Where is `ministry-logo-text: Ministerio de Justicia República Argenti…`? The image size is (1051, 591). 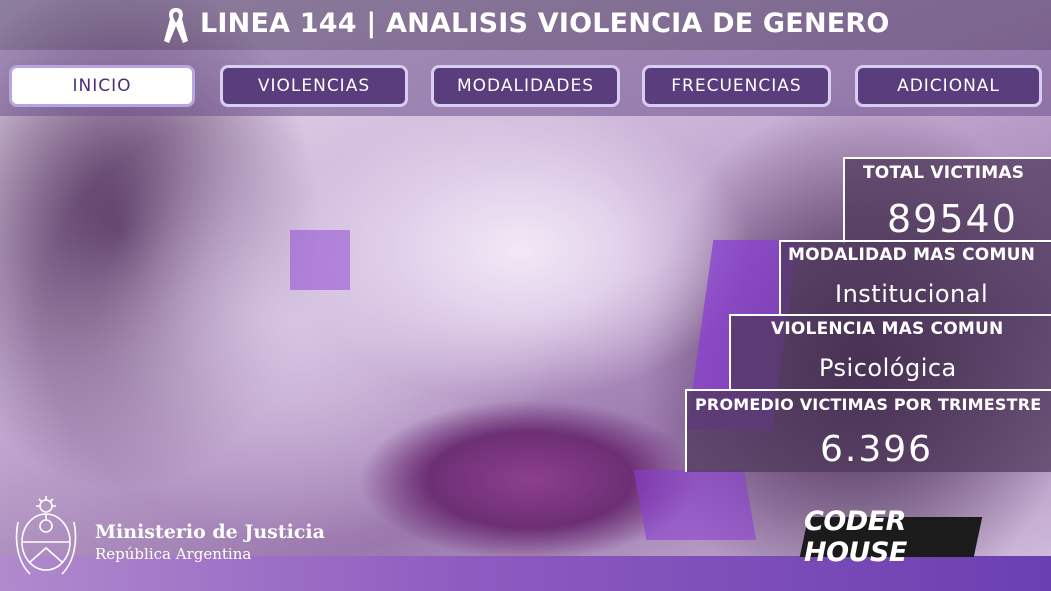 ministry-logo-text: Ministerio de Justicia República Argenti… is located at coordinates (210, 542).